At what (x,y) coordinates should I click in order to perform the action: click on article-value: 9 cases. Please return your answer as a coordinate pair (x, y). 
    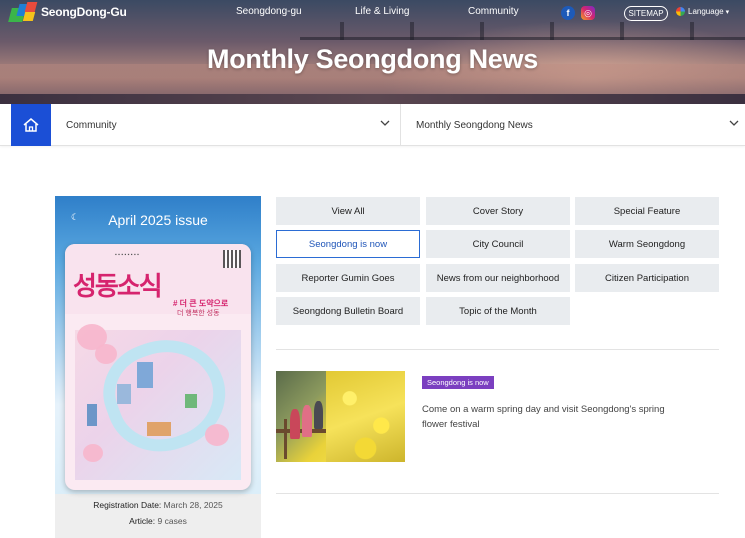
    Looking at the image, I should click on (172, 521).